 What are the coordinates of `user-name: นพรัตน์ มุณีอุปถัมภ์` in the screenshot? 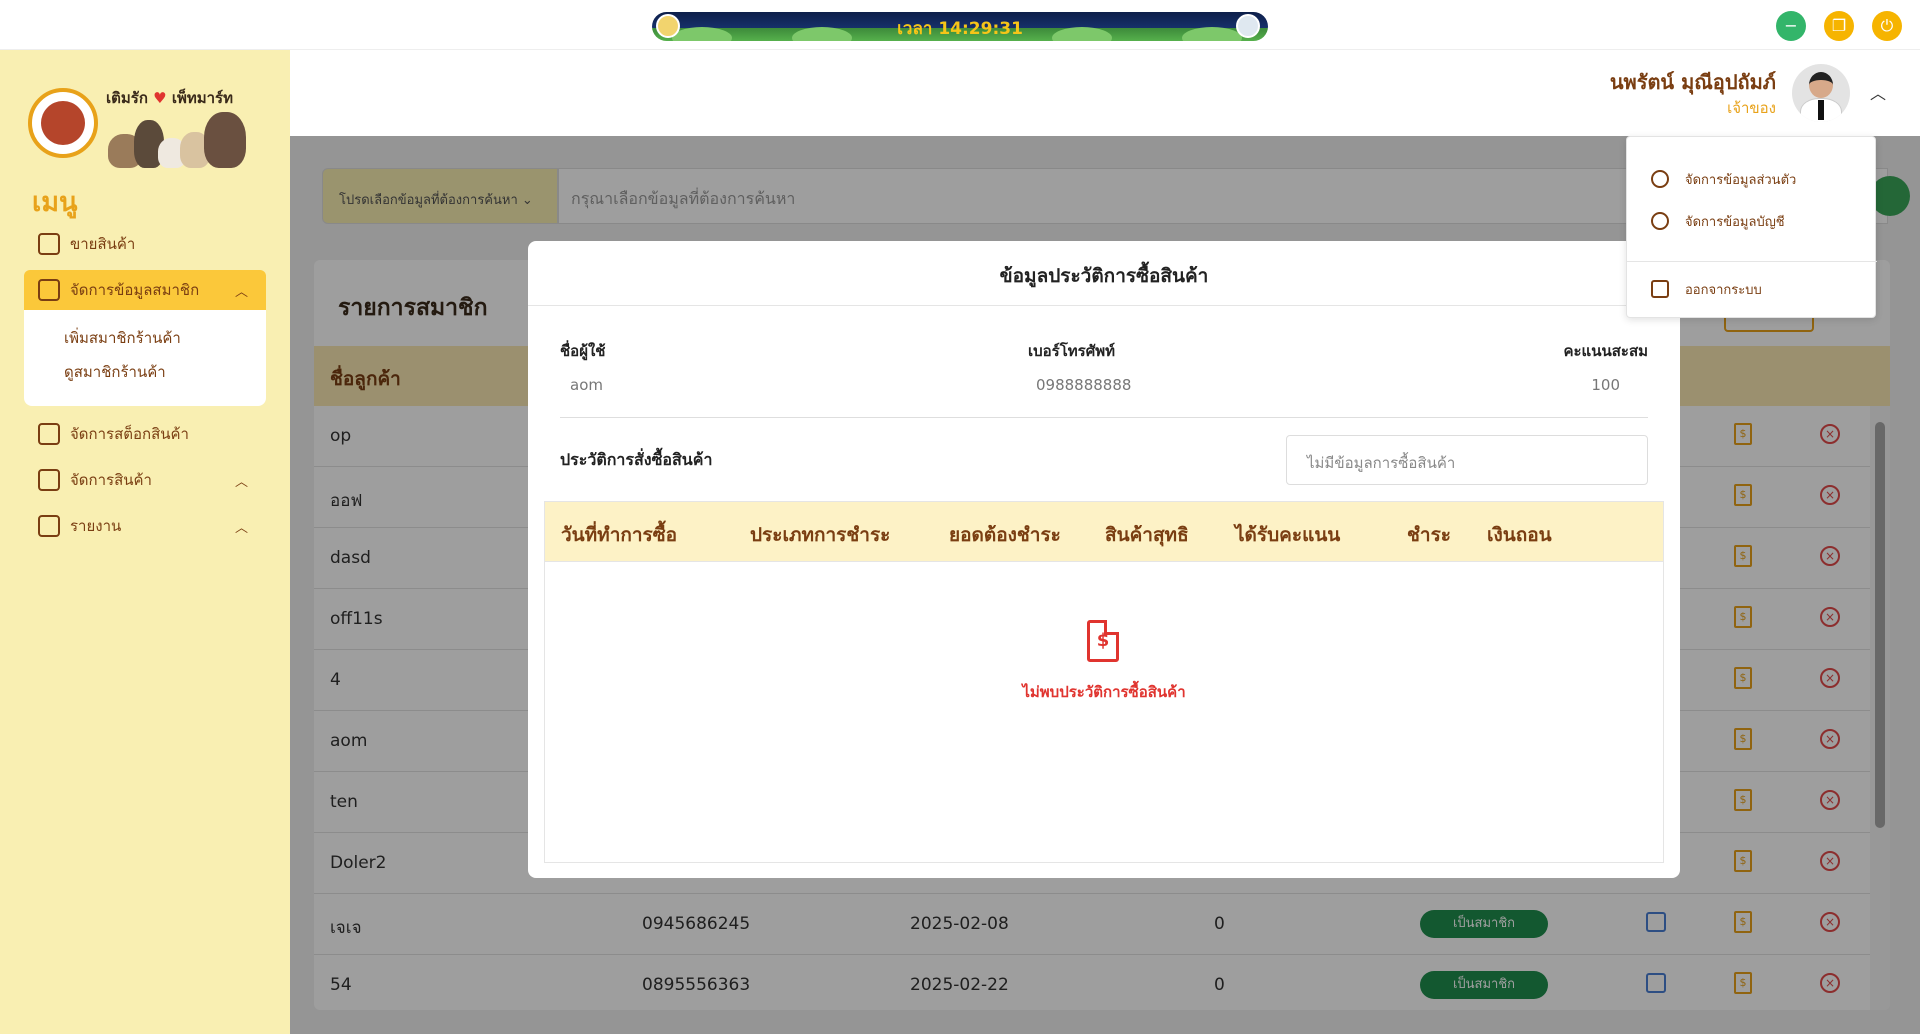 It's located at (1692, 82).